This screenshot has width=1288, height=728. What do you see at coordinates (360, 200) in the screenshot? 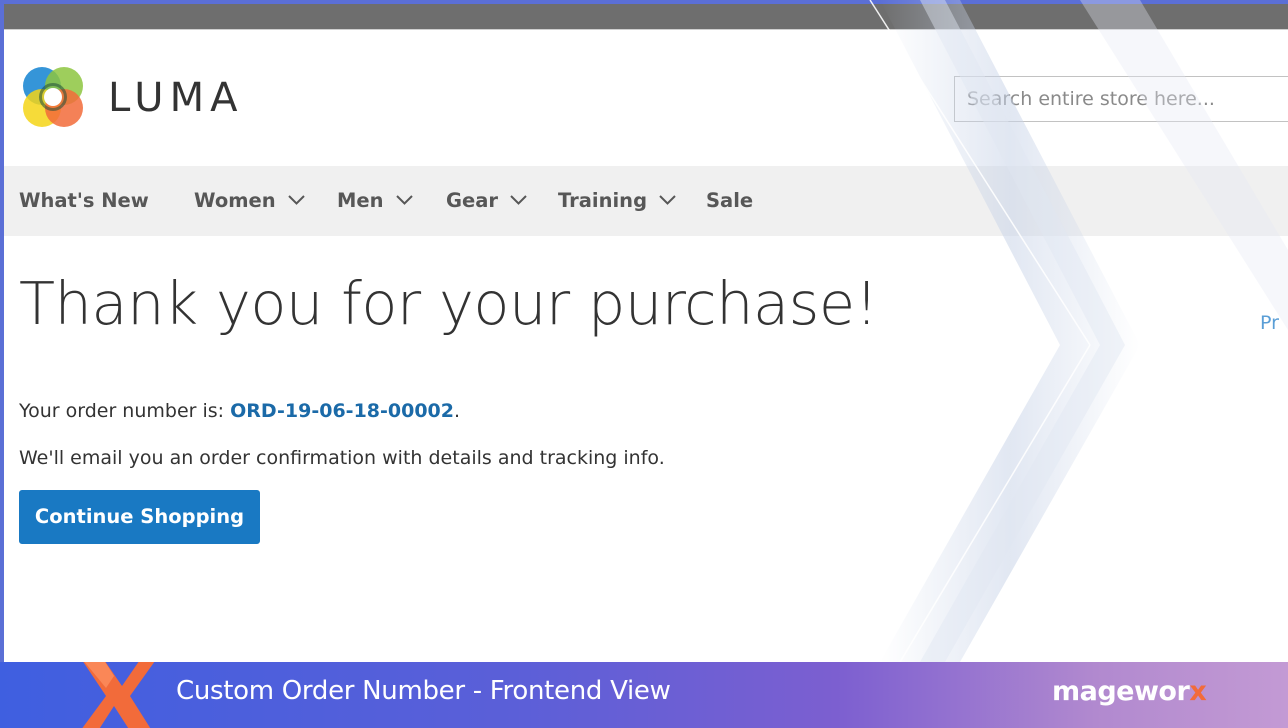
I see `nav-item-label: Men` at bounding box center [360, 200].